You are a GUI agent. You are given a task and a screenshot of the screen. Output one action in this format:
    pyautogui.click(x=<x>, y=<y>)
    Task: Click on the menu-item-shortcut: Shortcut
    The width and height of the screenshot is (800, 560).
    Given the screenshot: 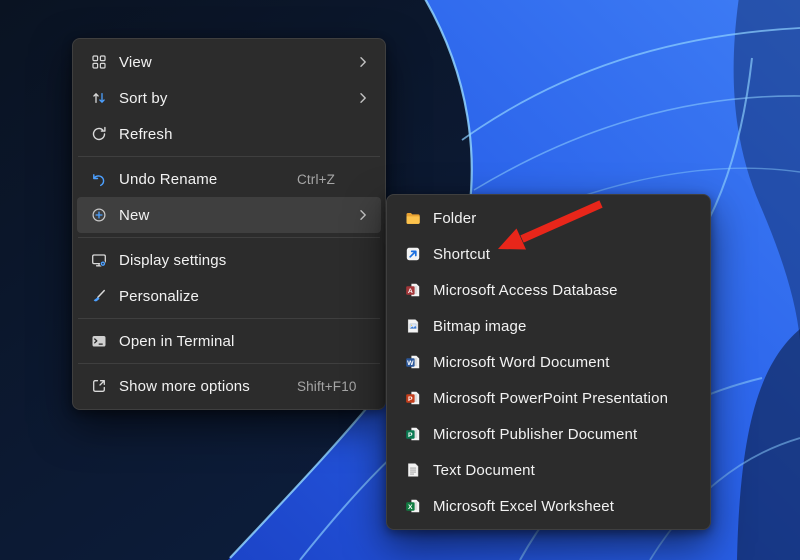 What is the action you would take?
    pyautogui.click(x=548, y=254)
    